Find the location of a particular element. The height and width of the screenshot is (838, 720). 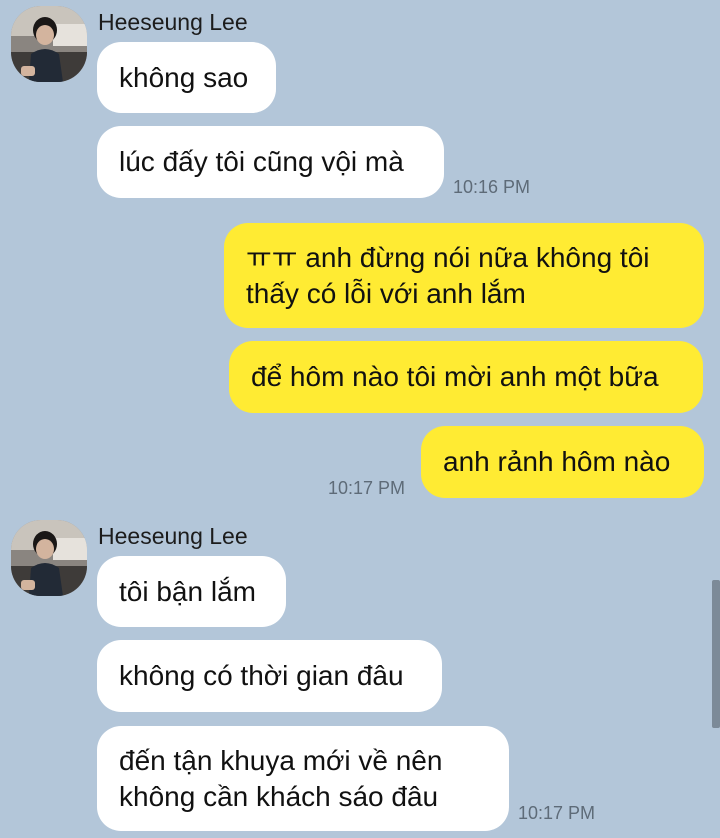

message-bubble: tôi bận lắm is located at coordinates (191, 591).